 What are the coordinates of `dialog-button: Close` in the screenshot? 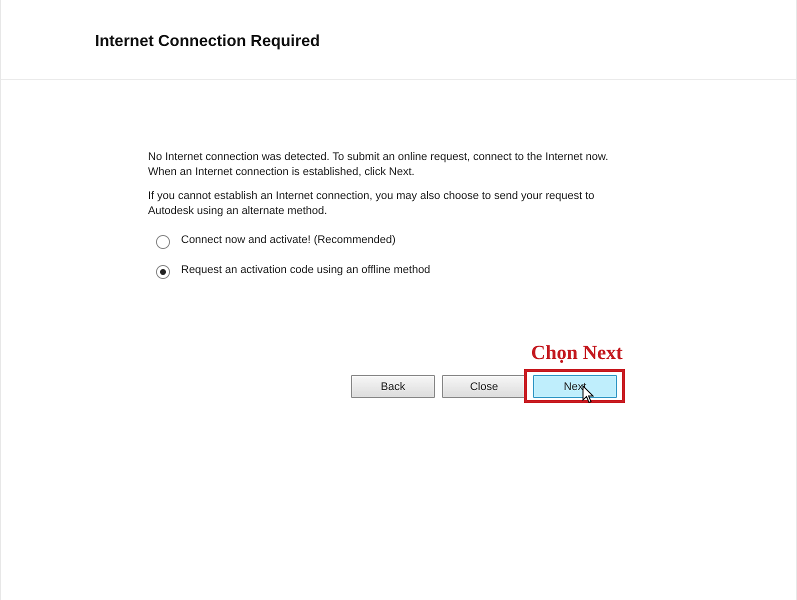 It's located at (484, 386).